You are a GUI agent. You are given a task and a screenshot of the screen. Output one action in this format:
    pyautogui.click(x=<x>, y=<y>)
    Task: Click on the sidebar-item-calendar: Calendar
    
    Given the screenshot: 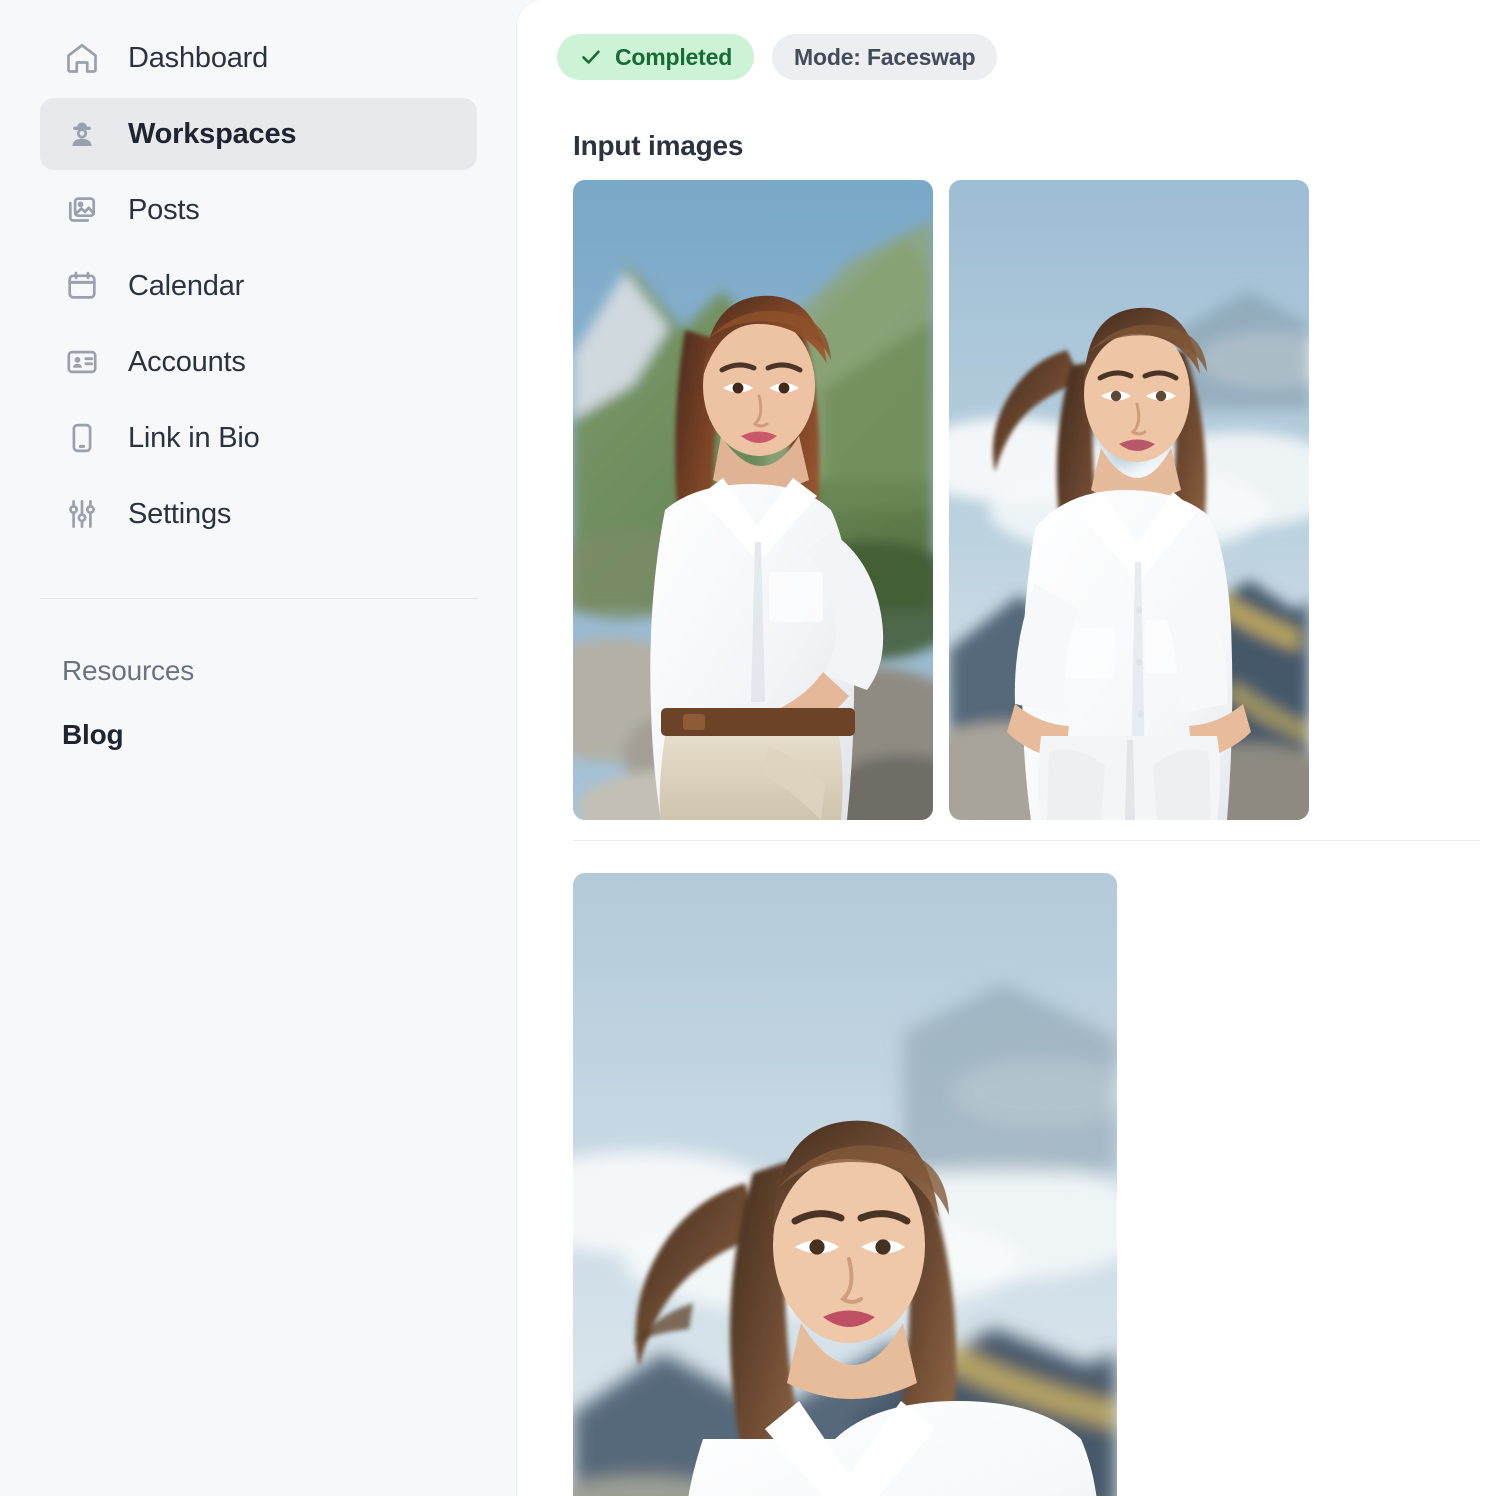 What is the action you would take?
    pyautogui.click(x=258, y=286)
    